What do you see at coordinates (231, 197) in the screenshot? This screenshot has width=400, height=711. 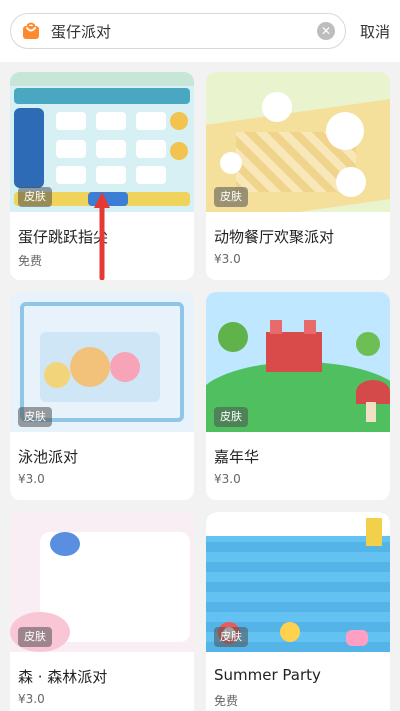 I see `badge-skin-2: 皮肤` at bounding box center [231, 197].